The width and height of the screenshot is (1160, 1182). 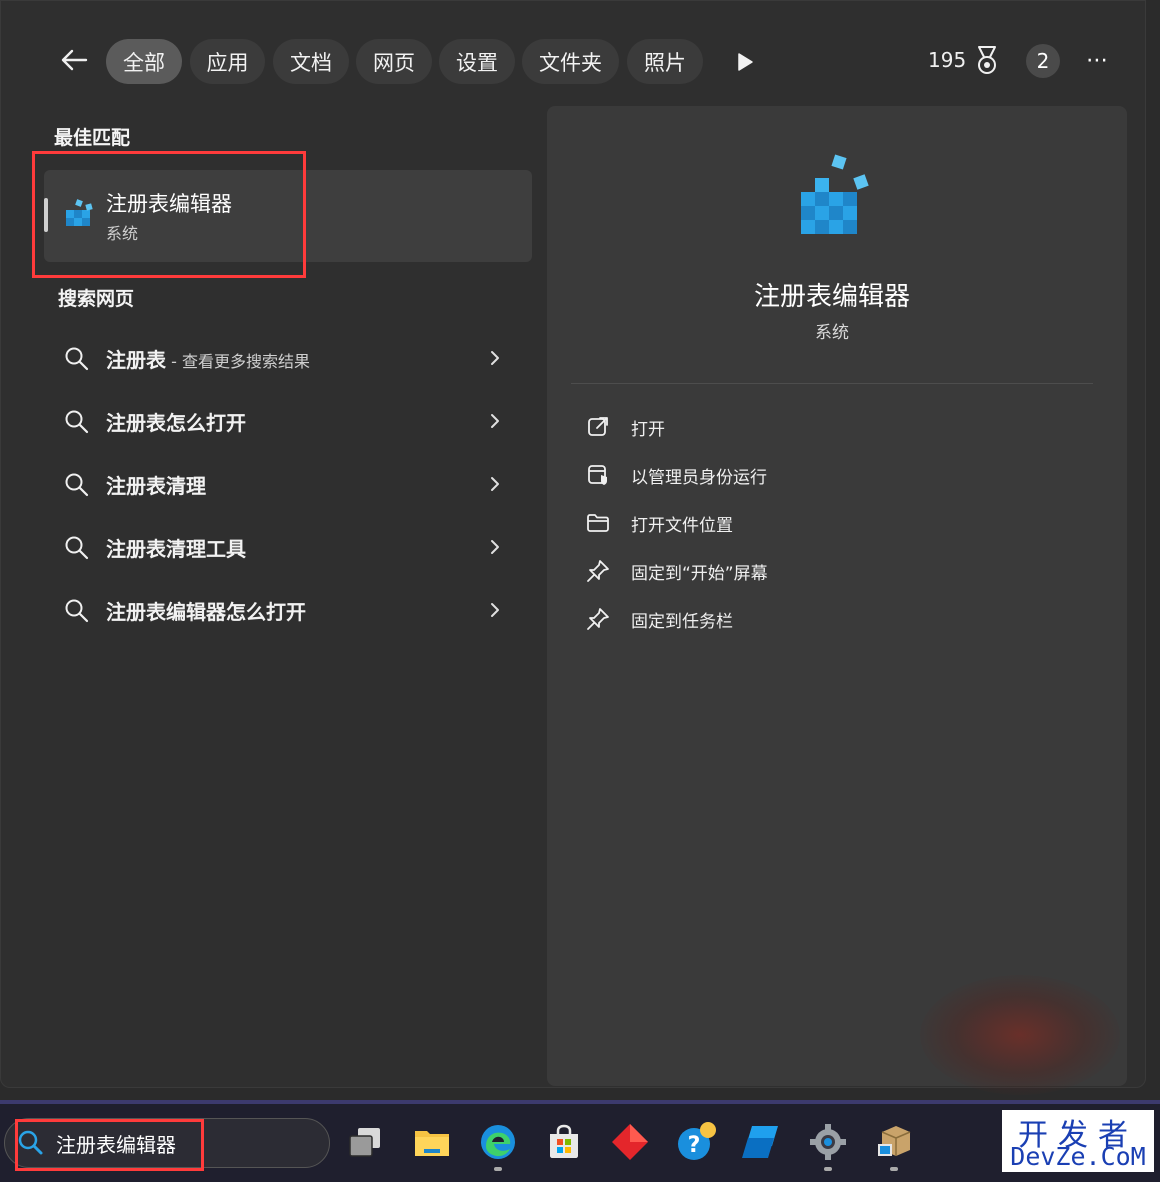 What do you see at coordinates (96, 299) in the screenshot?
I see `web-search-heading: 搜索网页` at bounding box center [96, 299].